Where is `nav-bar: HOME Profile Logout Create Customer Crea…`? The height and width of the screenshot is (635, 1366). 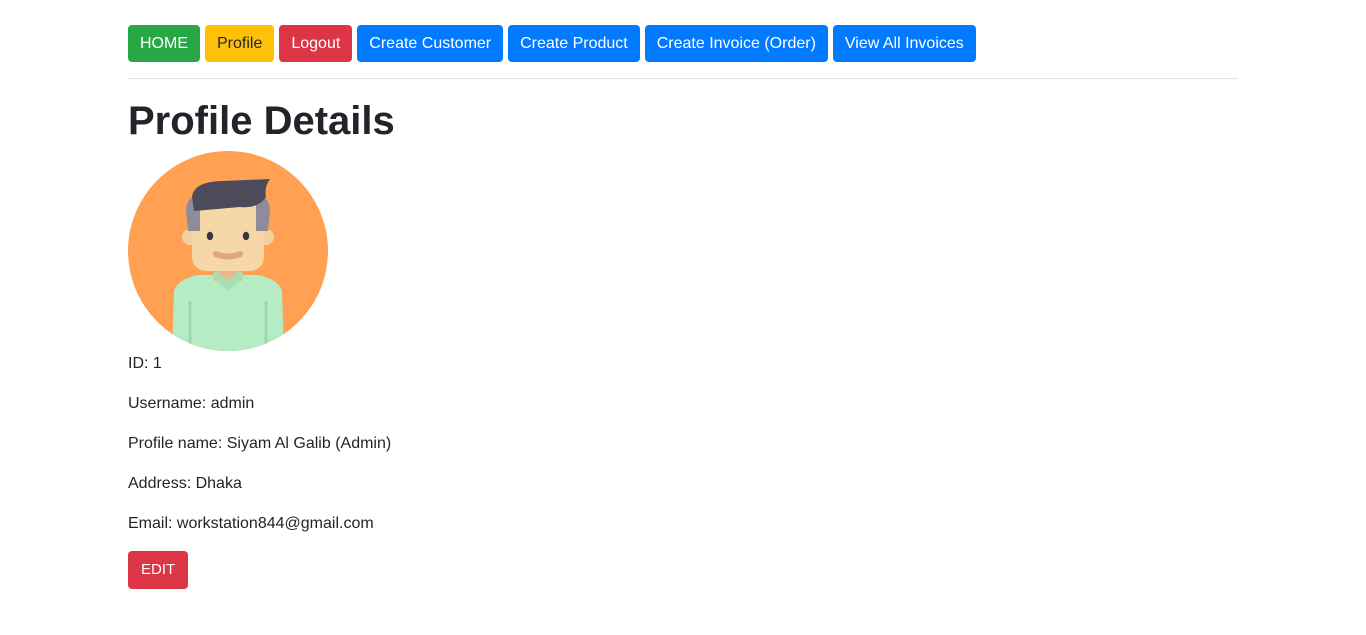
nav-bar: HOME Profile Logout Create Customer Crea… is located at coordinates (552, 43).